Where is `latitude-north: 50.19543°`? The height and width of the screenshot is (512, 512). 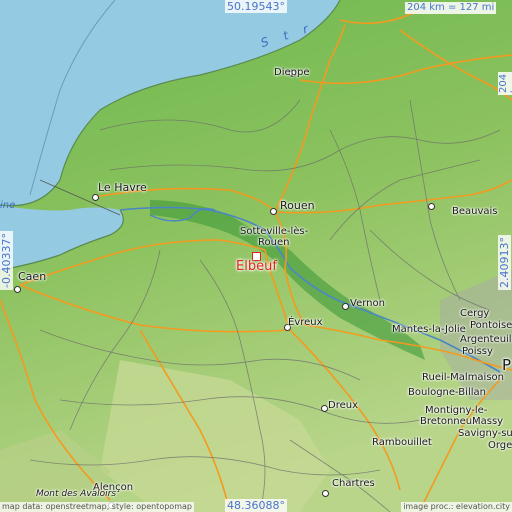 latitude-north: 50.19543° is located at coordinates (256, 6).